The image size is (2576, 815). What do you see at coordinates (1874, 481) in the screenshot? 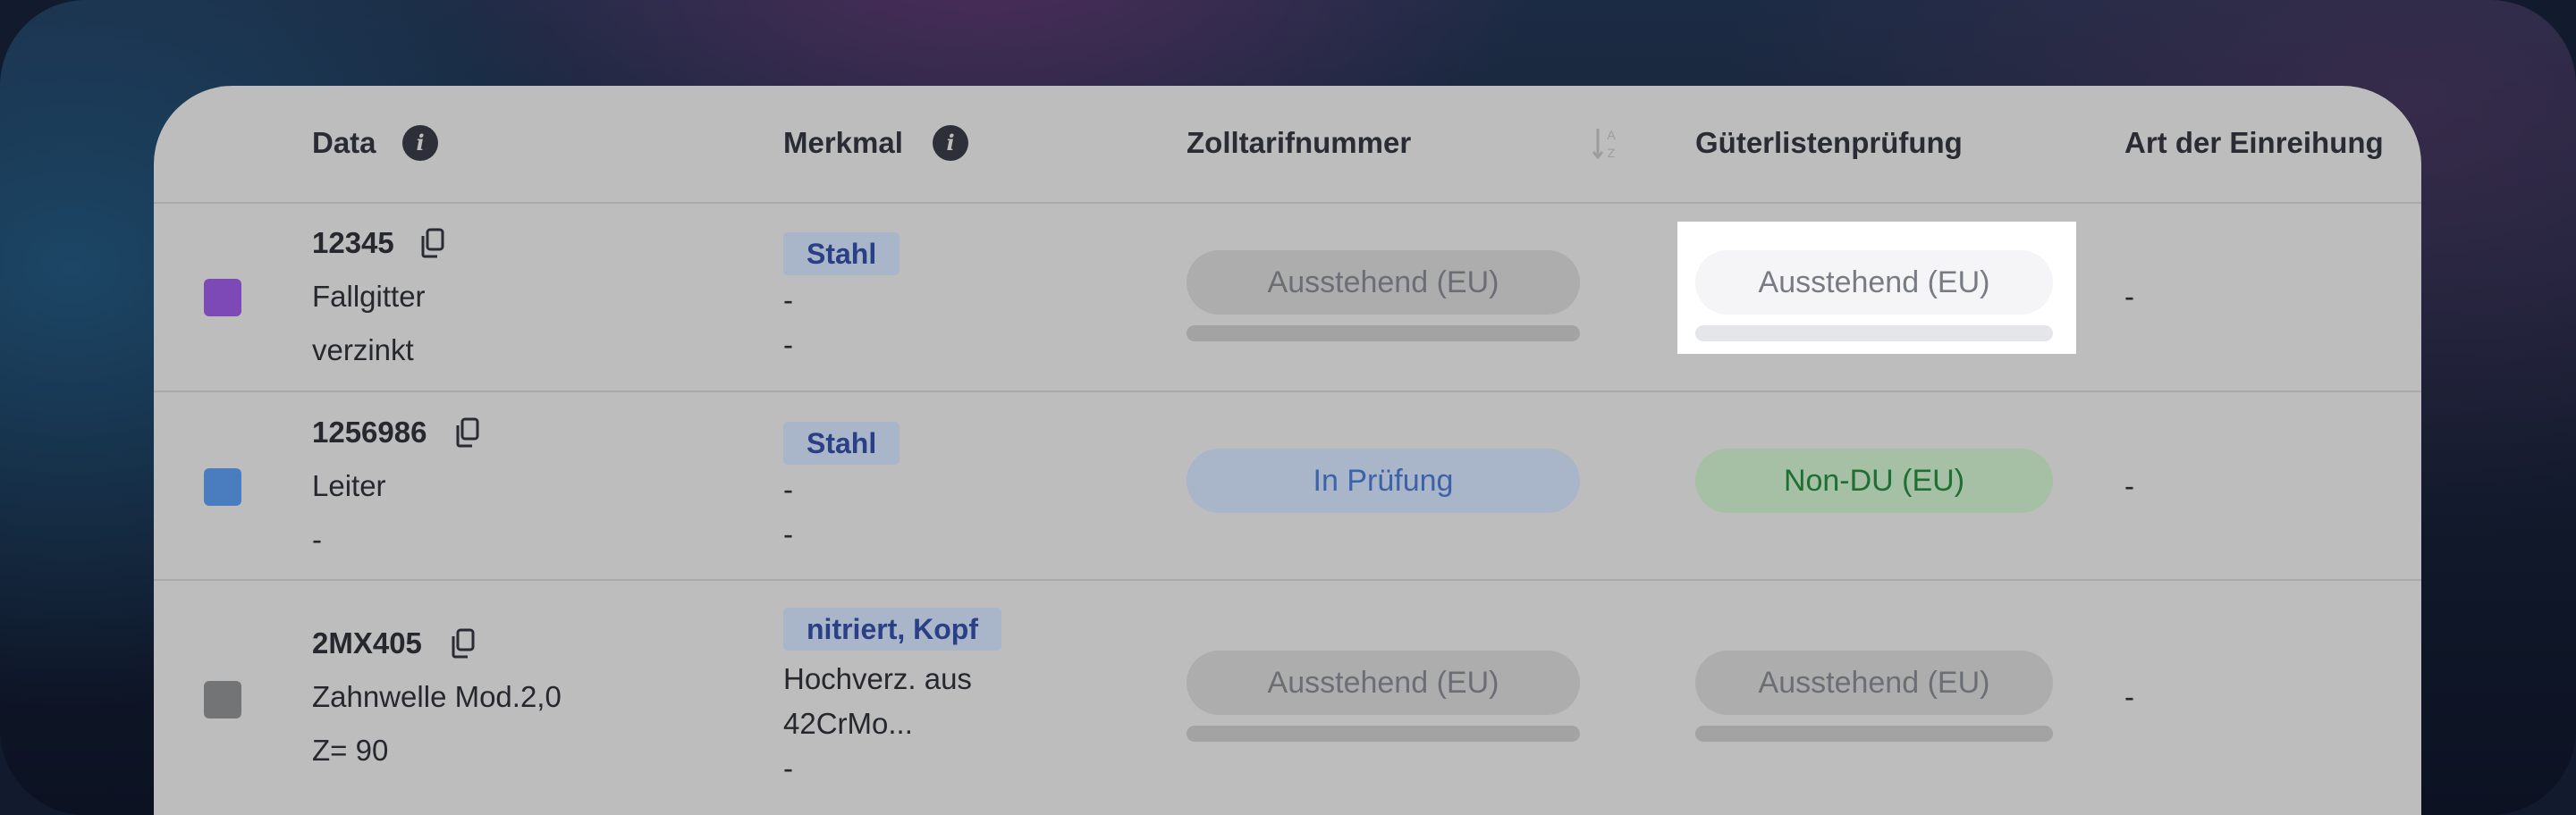
I see `gueter-status-pill: Non-DU (EU)` at bounding box center [1874, 481].